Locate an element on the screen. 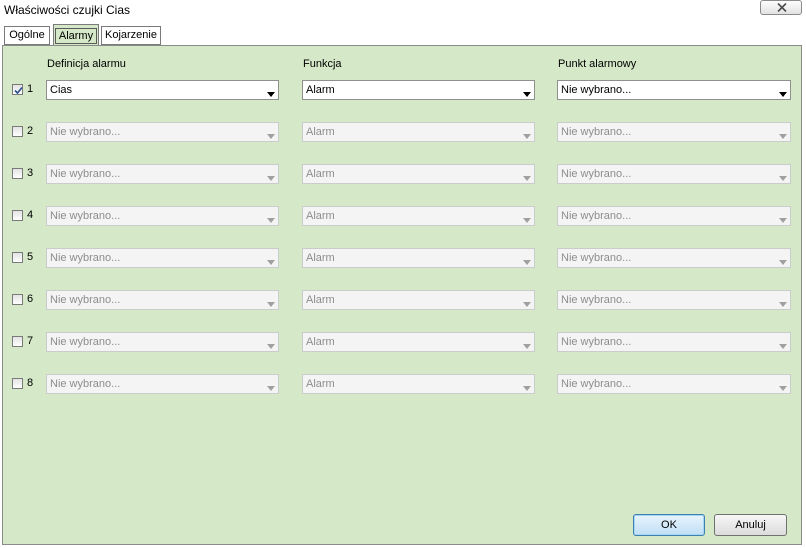  tab-strip: Ogólne Alarmy Kojarzenie is located at coordinates (403, 35).